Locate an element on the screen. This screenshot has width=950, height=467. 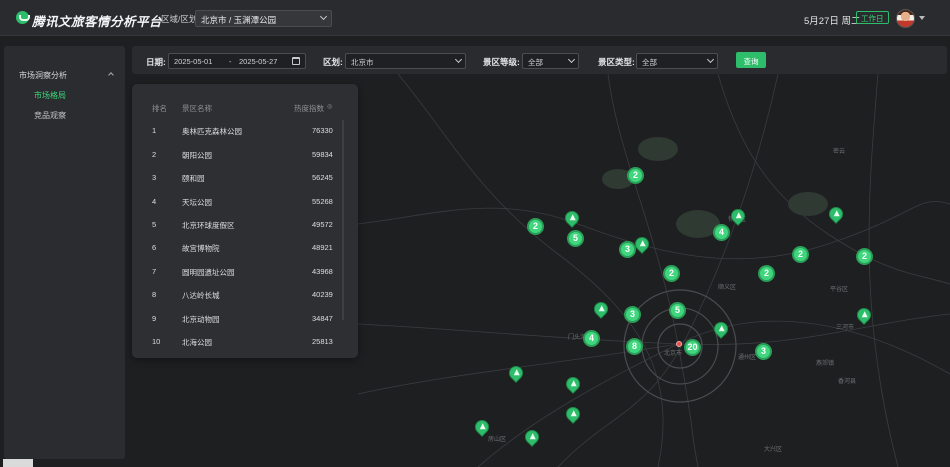
score-cell: 34847 is located at coordinates (322, 318).